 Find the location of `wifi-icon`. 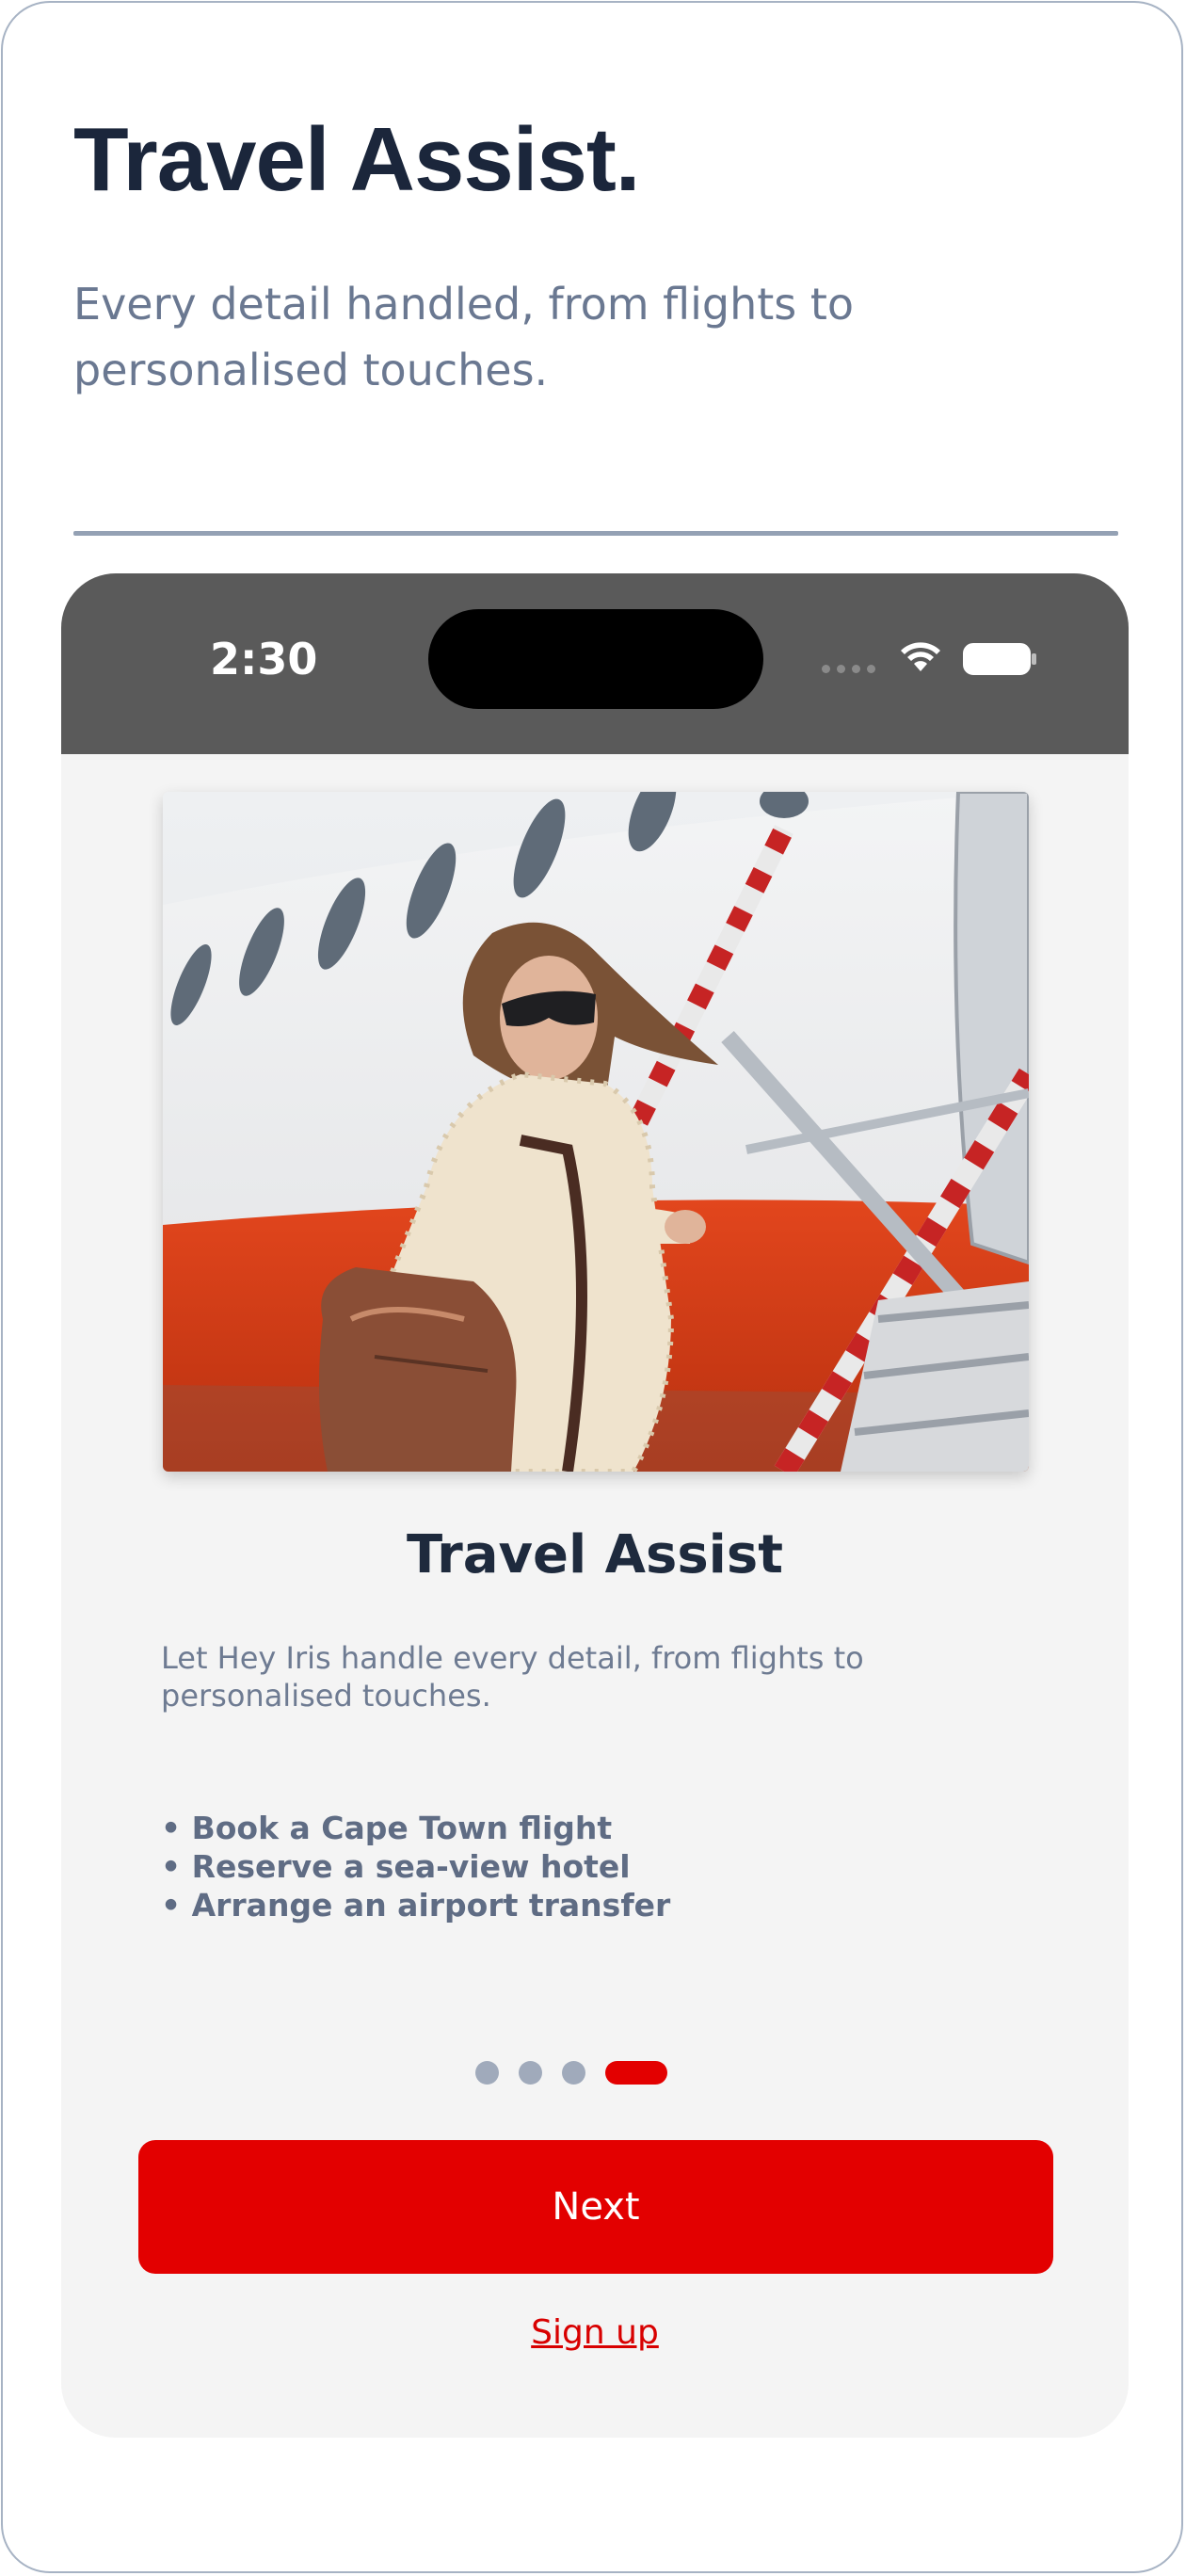

wifi-icon is located at coordinates (920, 656).